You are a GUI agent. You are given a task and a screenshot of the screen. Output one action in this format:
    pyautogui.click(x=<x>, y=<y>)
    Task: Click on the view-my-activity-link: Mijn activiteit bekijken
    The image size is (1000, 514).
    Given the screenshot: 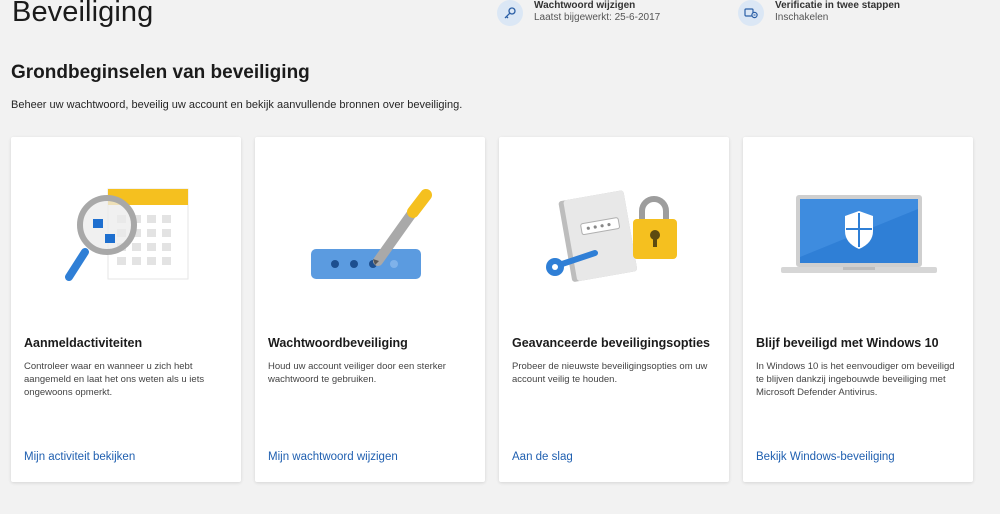 What is the action you would take?
    pyautogui.click(x=79, y=457)
    